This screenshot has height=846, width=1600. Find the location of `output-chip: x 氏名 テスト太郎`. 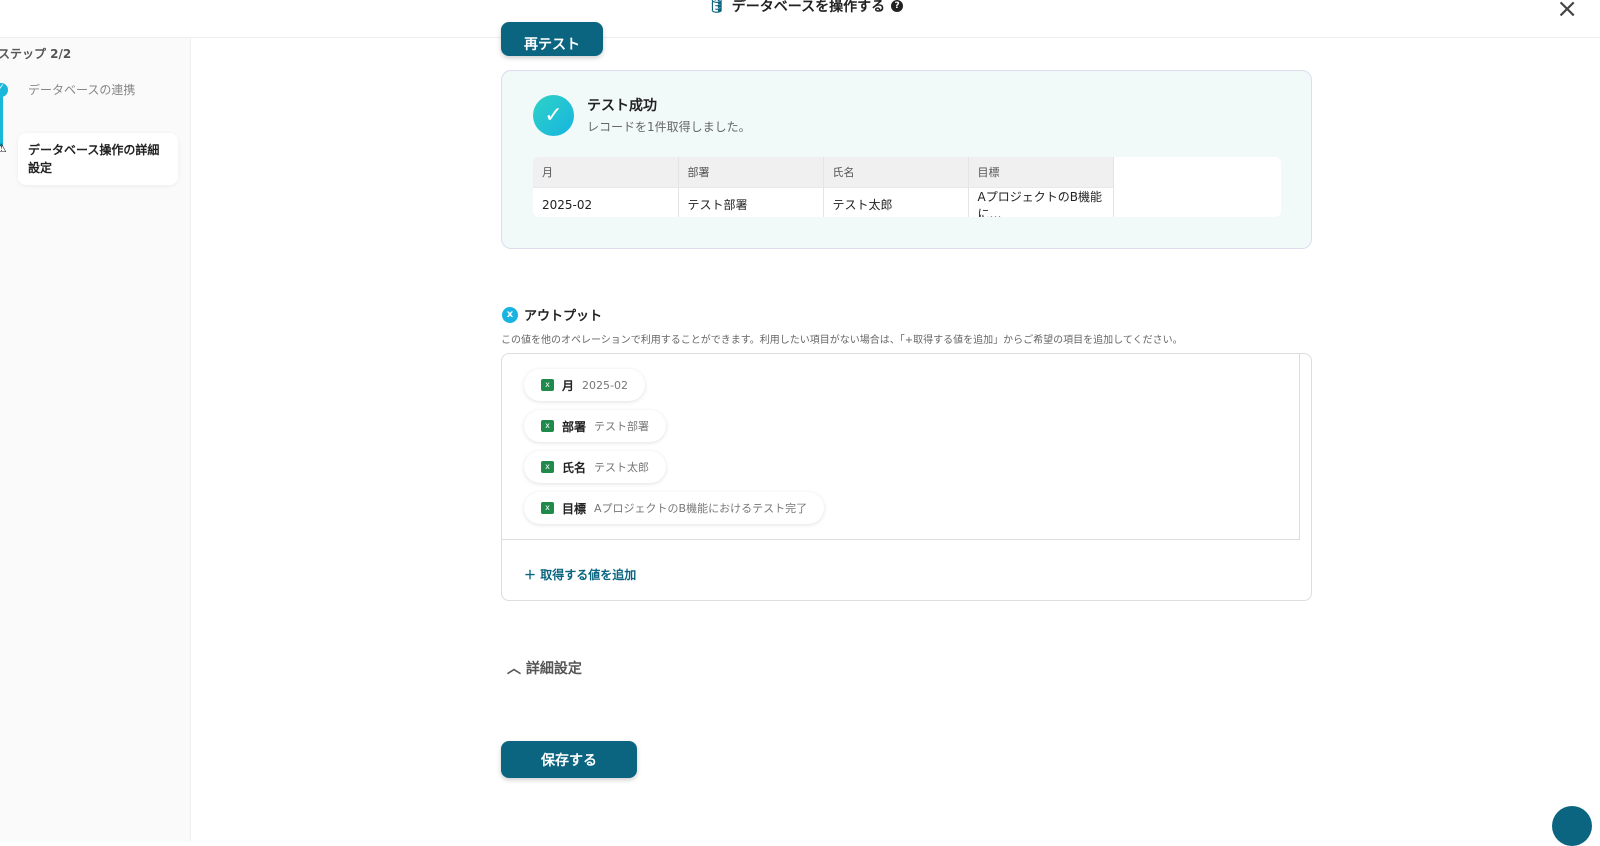

output-chip: x 氏名 テスト太郎 is located at coordinates (595, 467).